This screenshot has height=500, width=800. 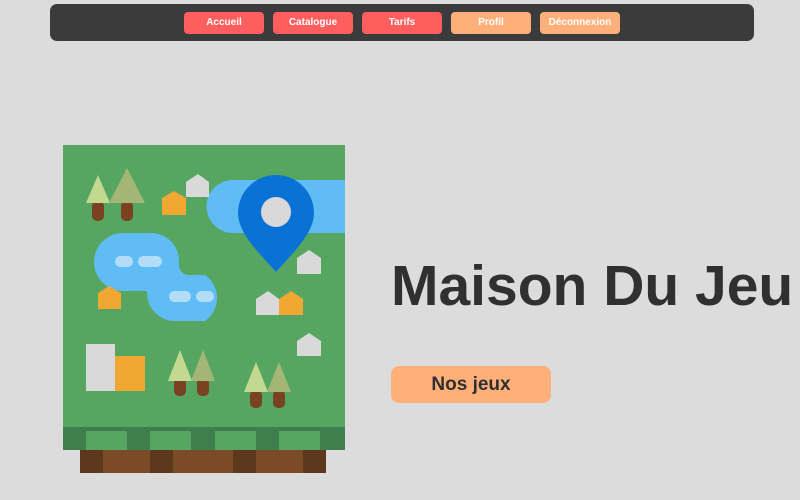 I want to click on building-white, so click(x=100, y=367).